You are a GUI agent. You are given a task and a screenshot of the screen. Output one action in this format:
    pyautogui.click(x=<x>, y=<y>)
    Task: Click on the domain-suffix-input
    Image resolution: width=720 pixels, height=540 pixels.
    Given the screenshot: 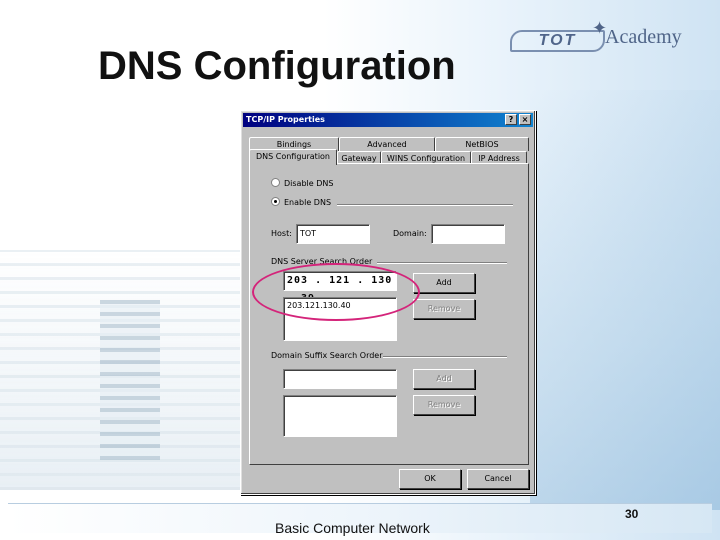 What is the action you would take?
    pyautogui.click(x=340, y=379)
    